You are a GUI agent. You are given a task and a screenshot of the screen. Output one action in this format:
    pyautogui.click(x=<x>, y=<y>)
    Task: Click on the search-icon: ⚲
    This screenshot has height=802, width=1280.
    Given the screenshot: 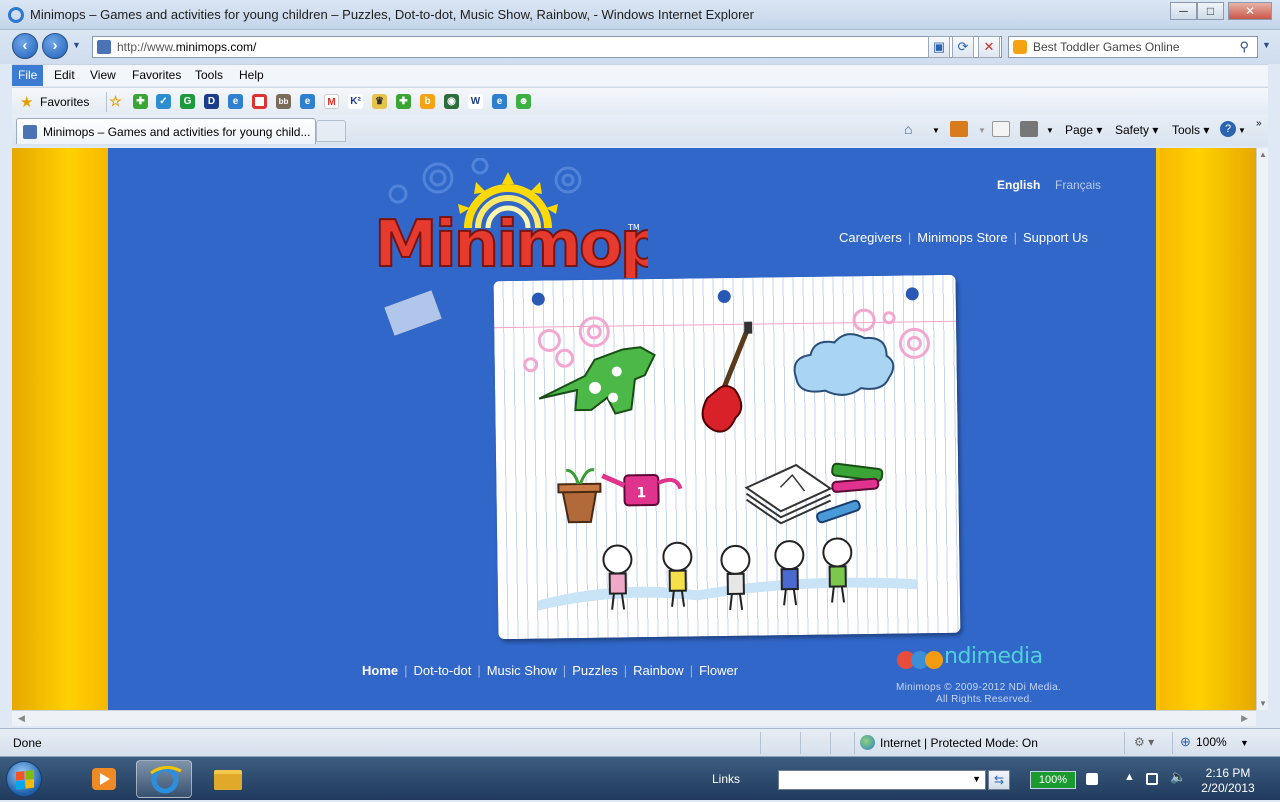 What is the action you would take?
    pyautogui.click(x=1244, y=47)
    